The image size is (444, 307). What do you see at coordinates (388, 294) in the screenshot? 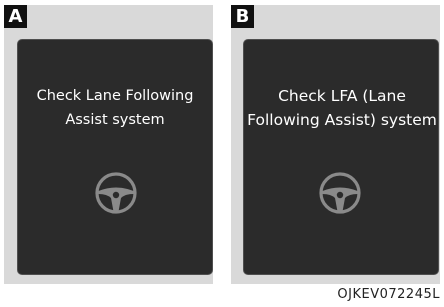
I see `figure-code: OJKEV072245L` at bounding box center [388, 294].